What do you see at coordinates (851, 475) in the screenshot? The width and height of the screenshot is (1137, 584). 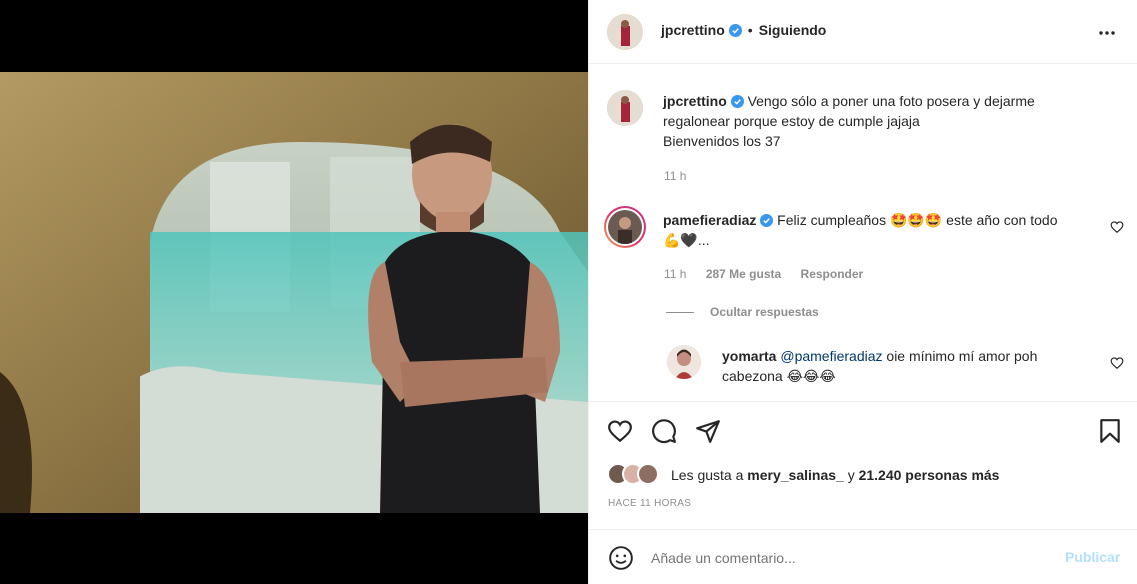 I see `likes-conj: y` at bounding box center [851, 475].